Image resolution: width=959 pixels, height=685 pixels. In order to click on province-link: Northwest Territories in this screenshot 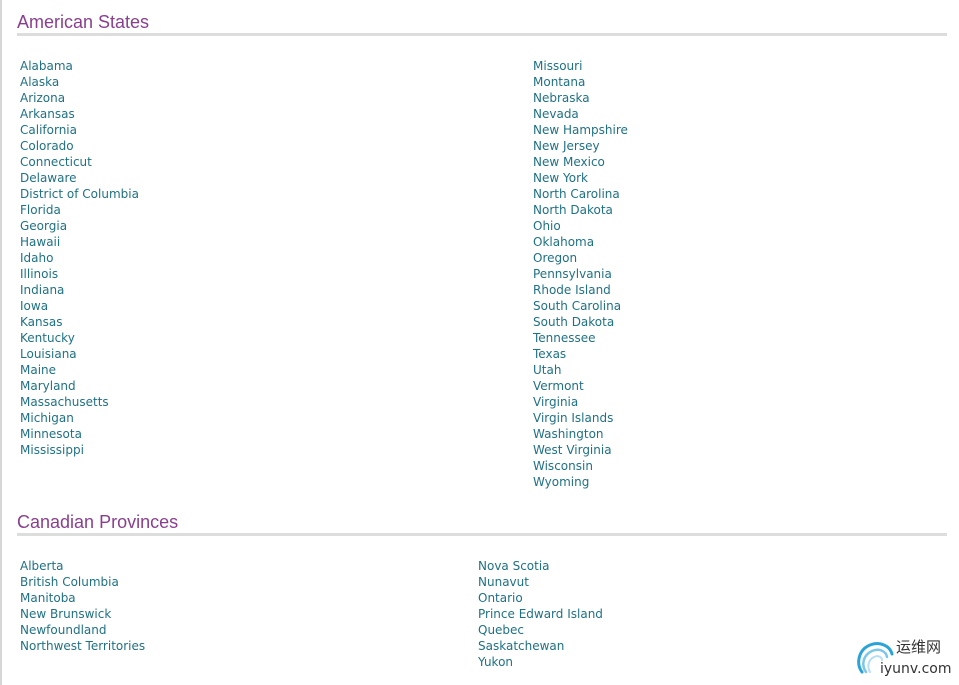, I will do `click(82, 646)`.